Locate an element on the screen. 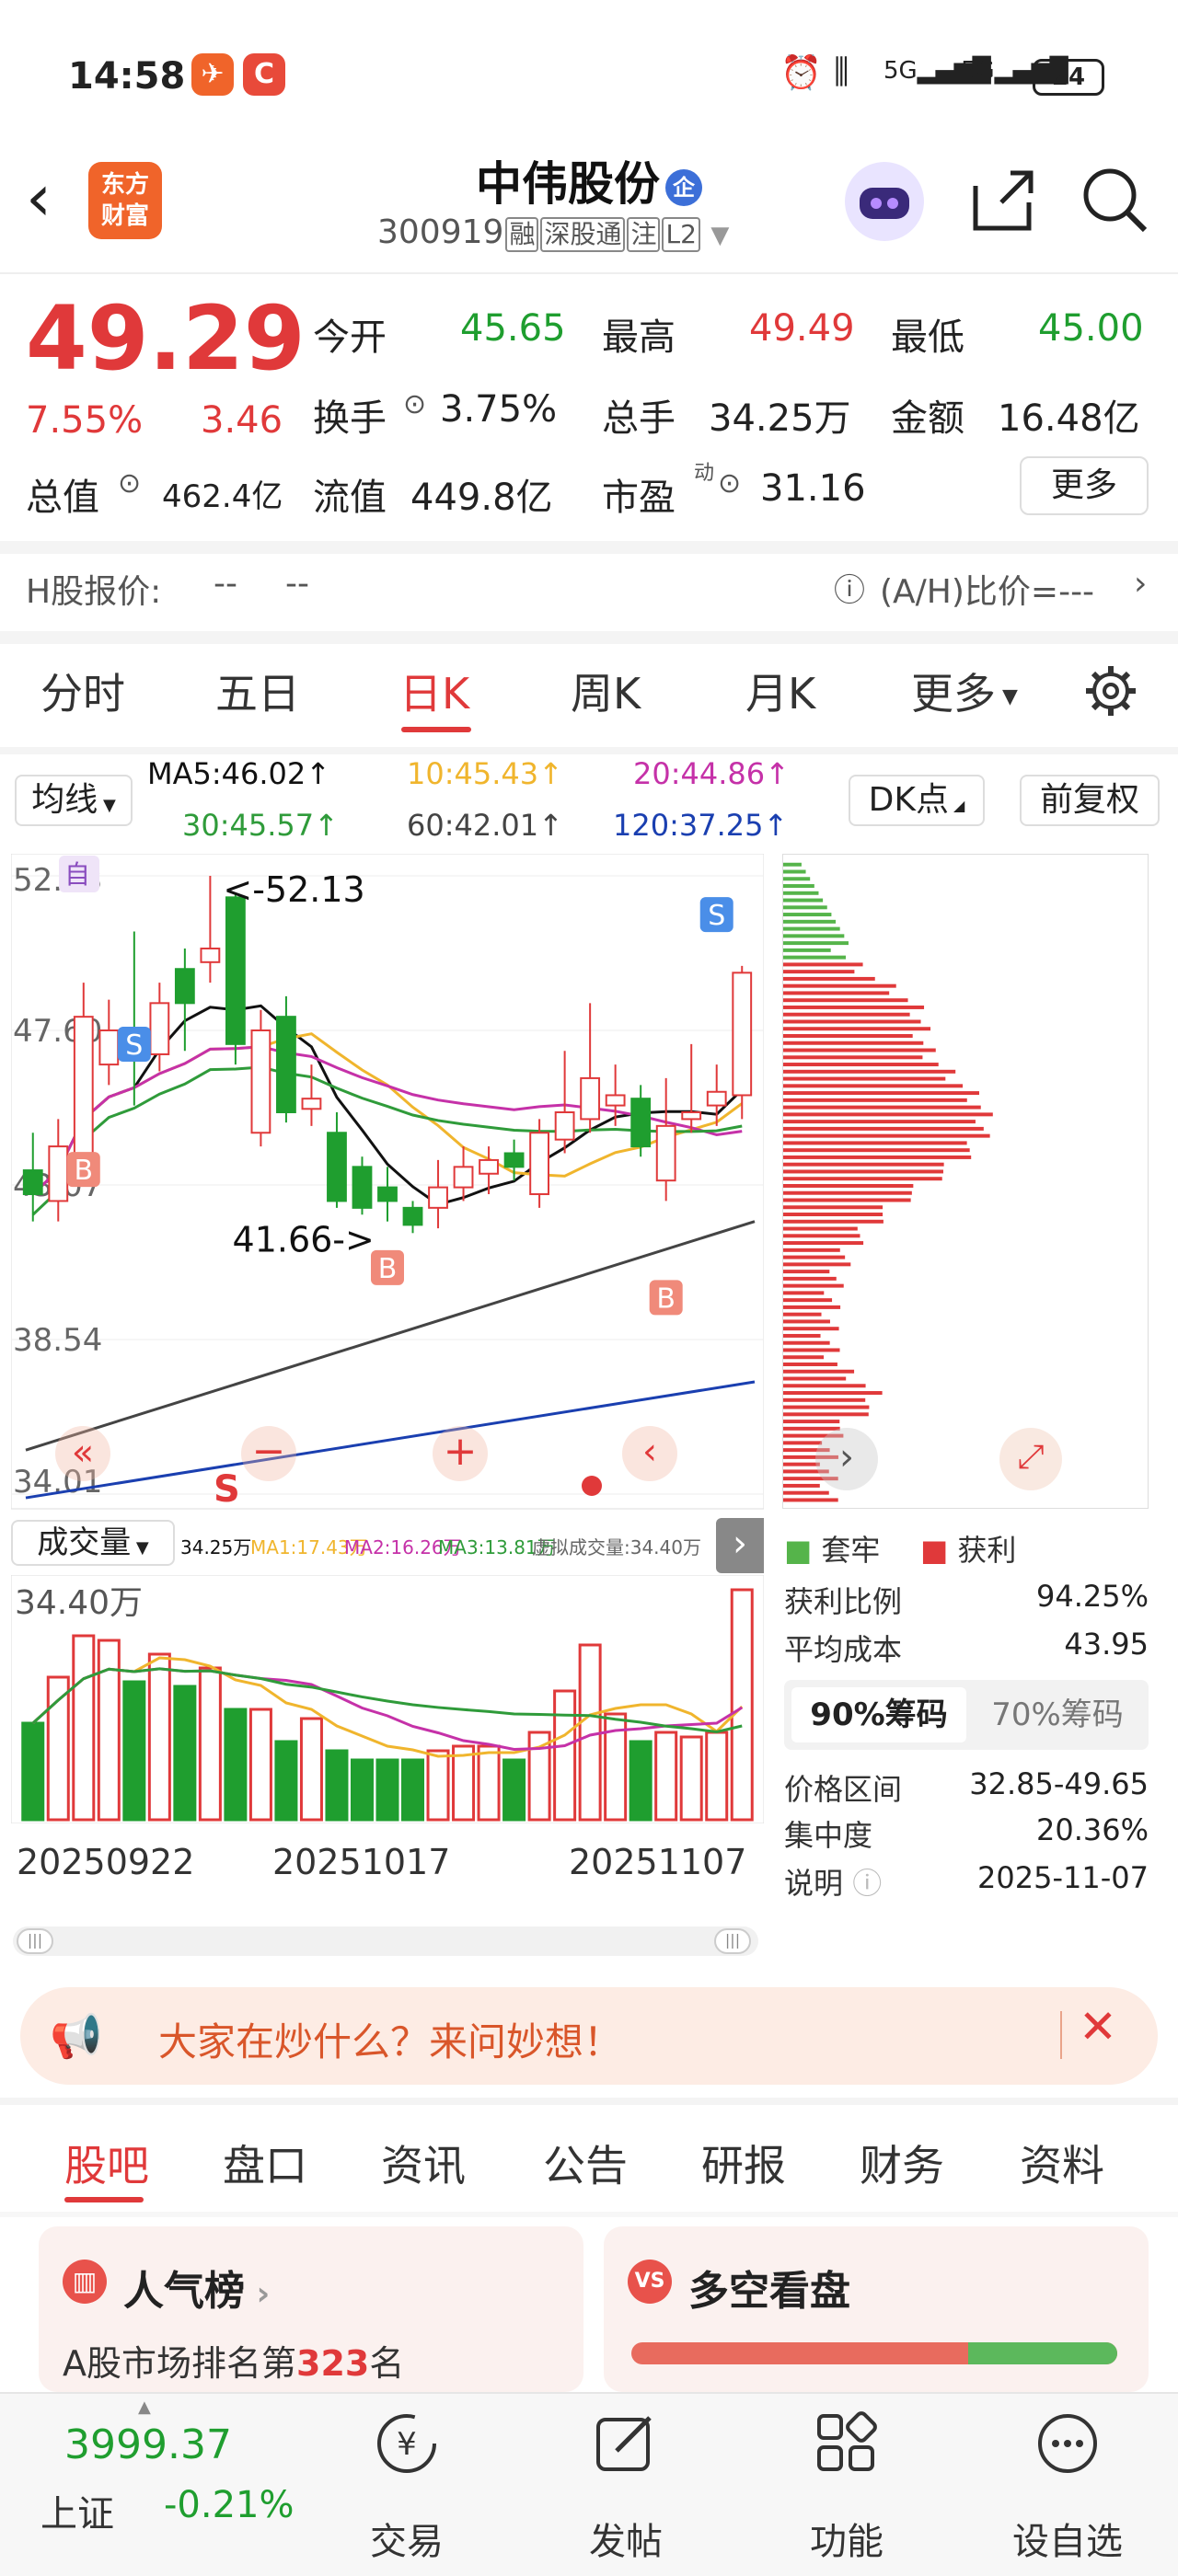 Image resolution: width=1178 pixels, height=2576 pixels. notification-c-icon: C is located at coordinates (264, 74).